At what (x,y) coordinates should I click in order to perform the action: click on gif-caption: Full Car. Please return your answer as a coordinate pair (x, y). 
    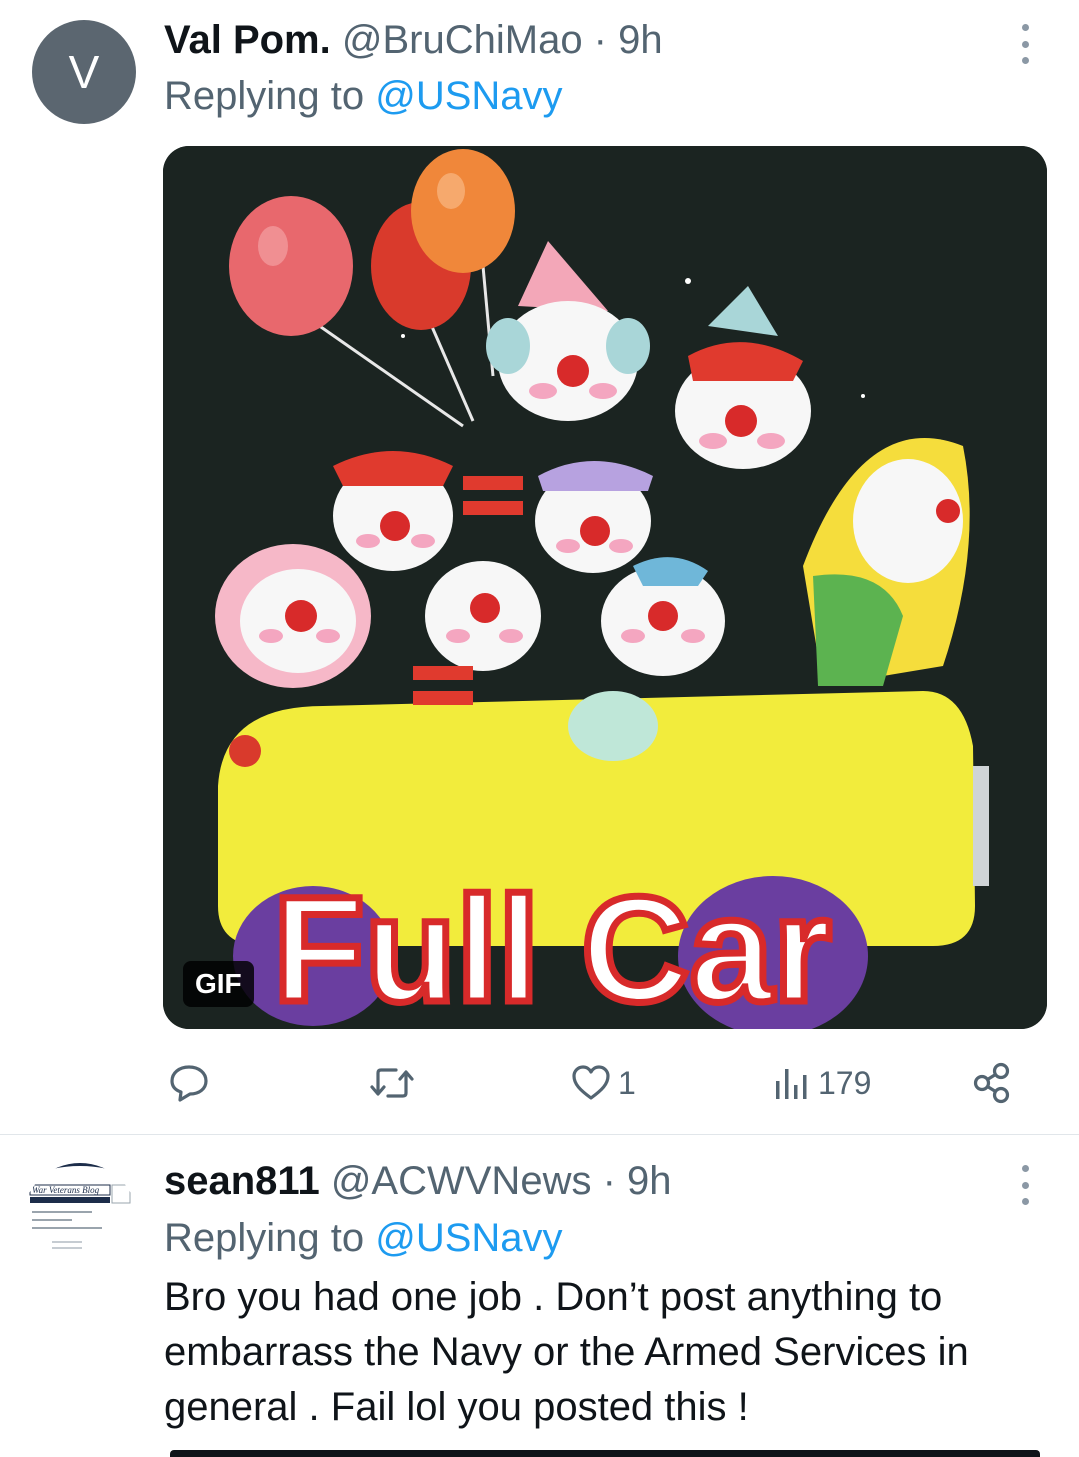
    Looking at the image, I should click on (552, 947).